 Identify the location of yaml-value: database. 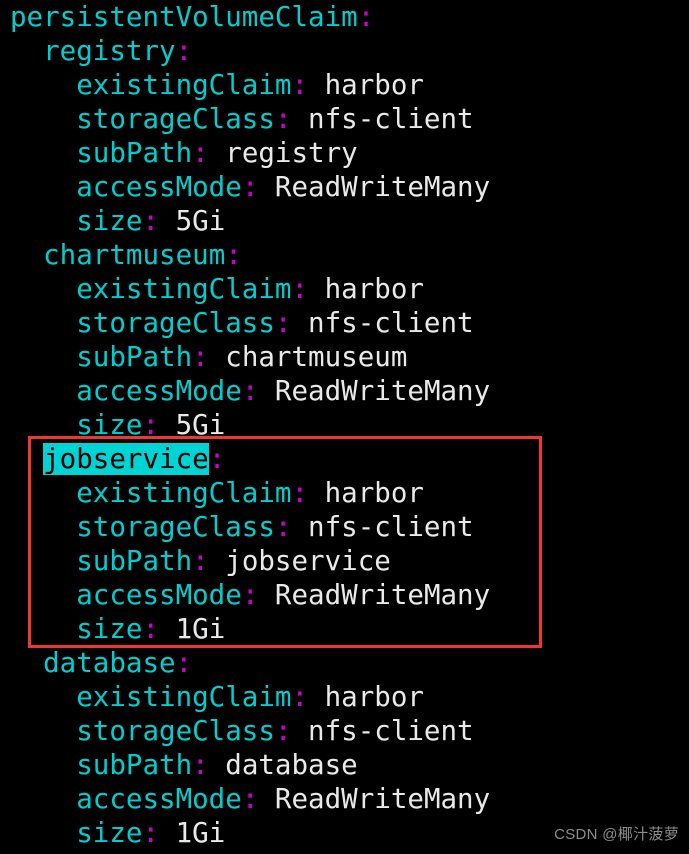
(283, 765).